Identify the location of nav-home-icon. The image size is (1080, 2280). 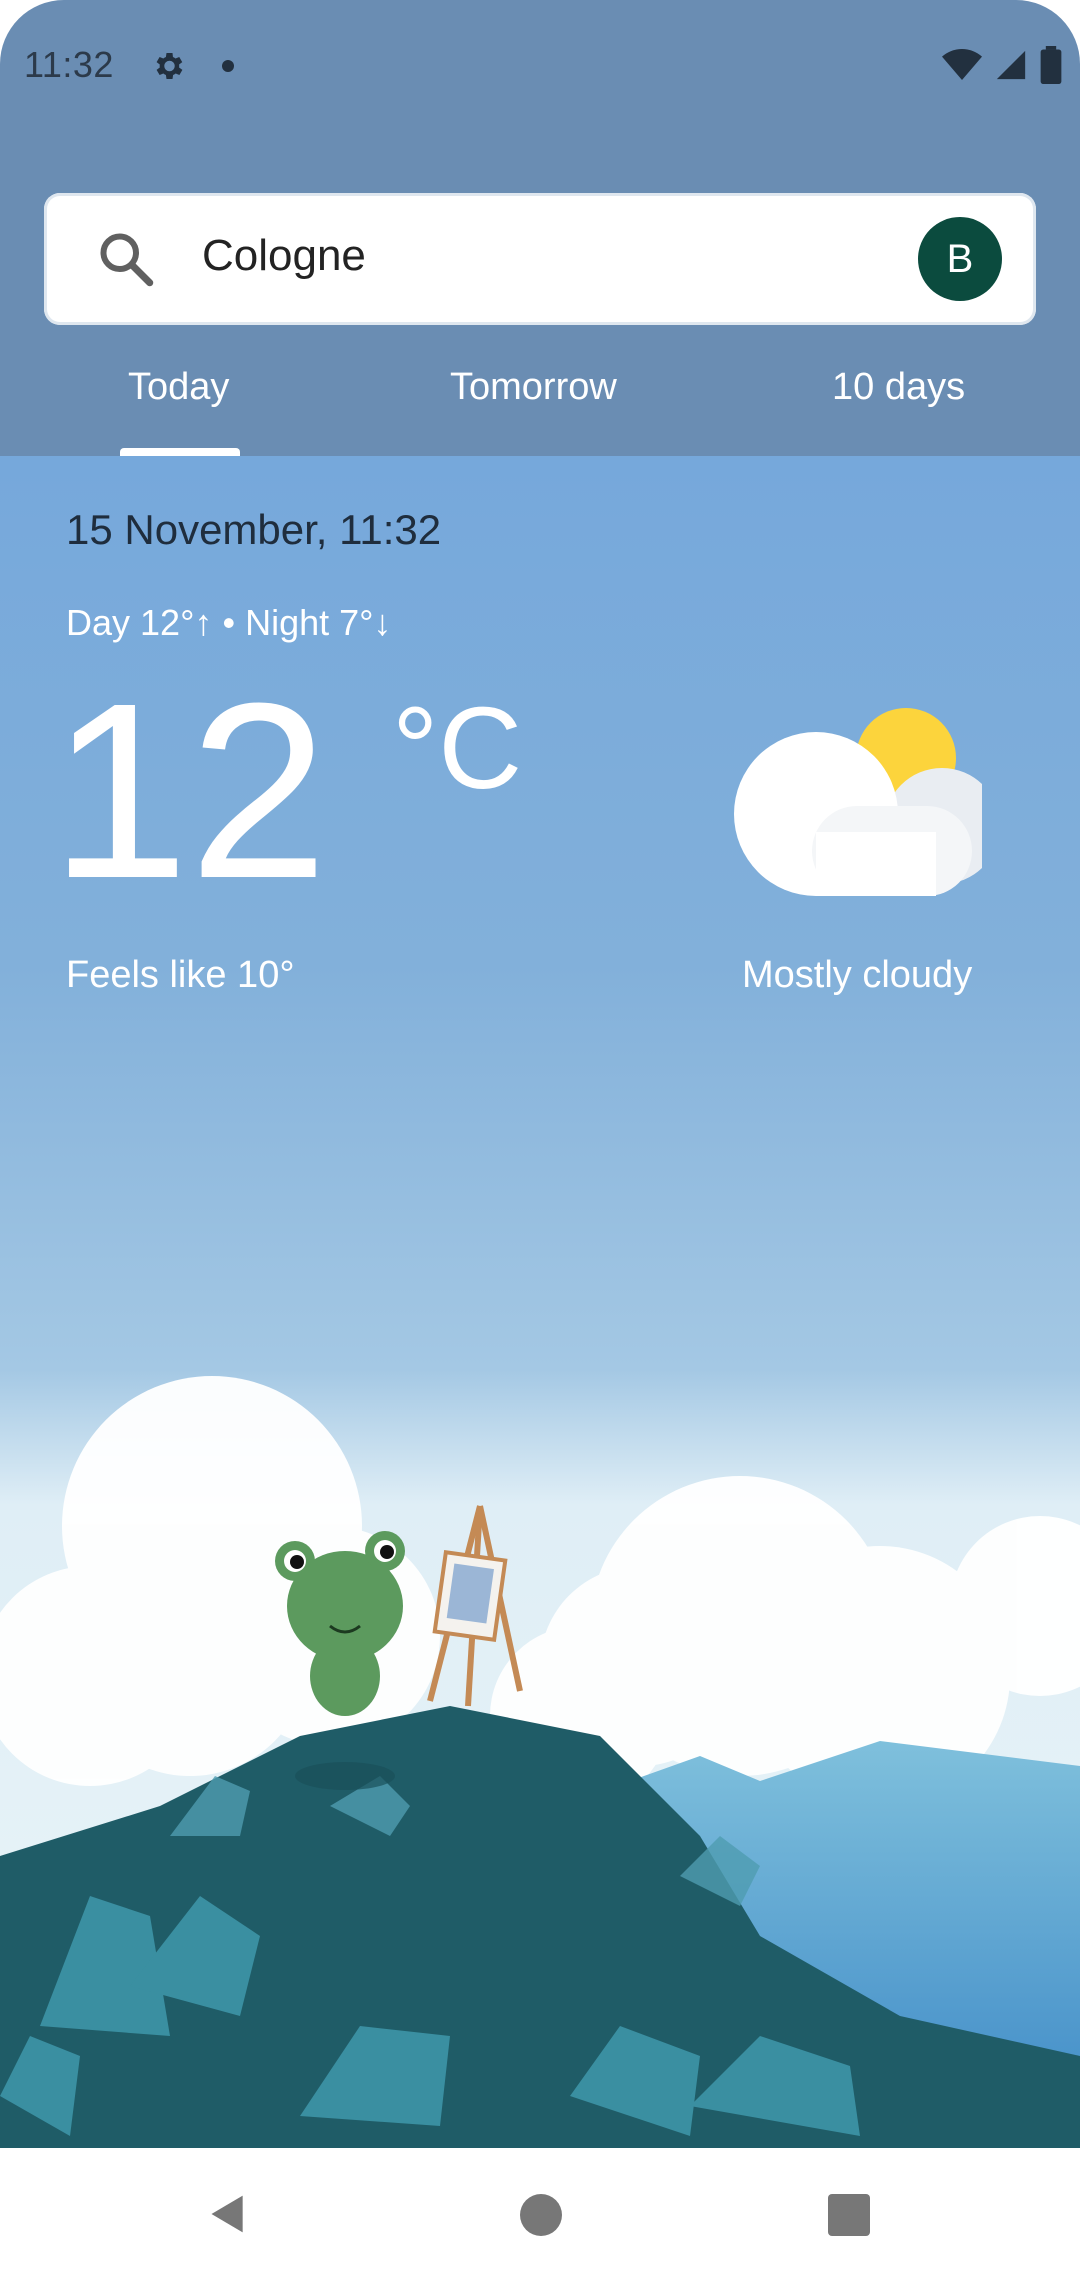
(541, 2215).